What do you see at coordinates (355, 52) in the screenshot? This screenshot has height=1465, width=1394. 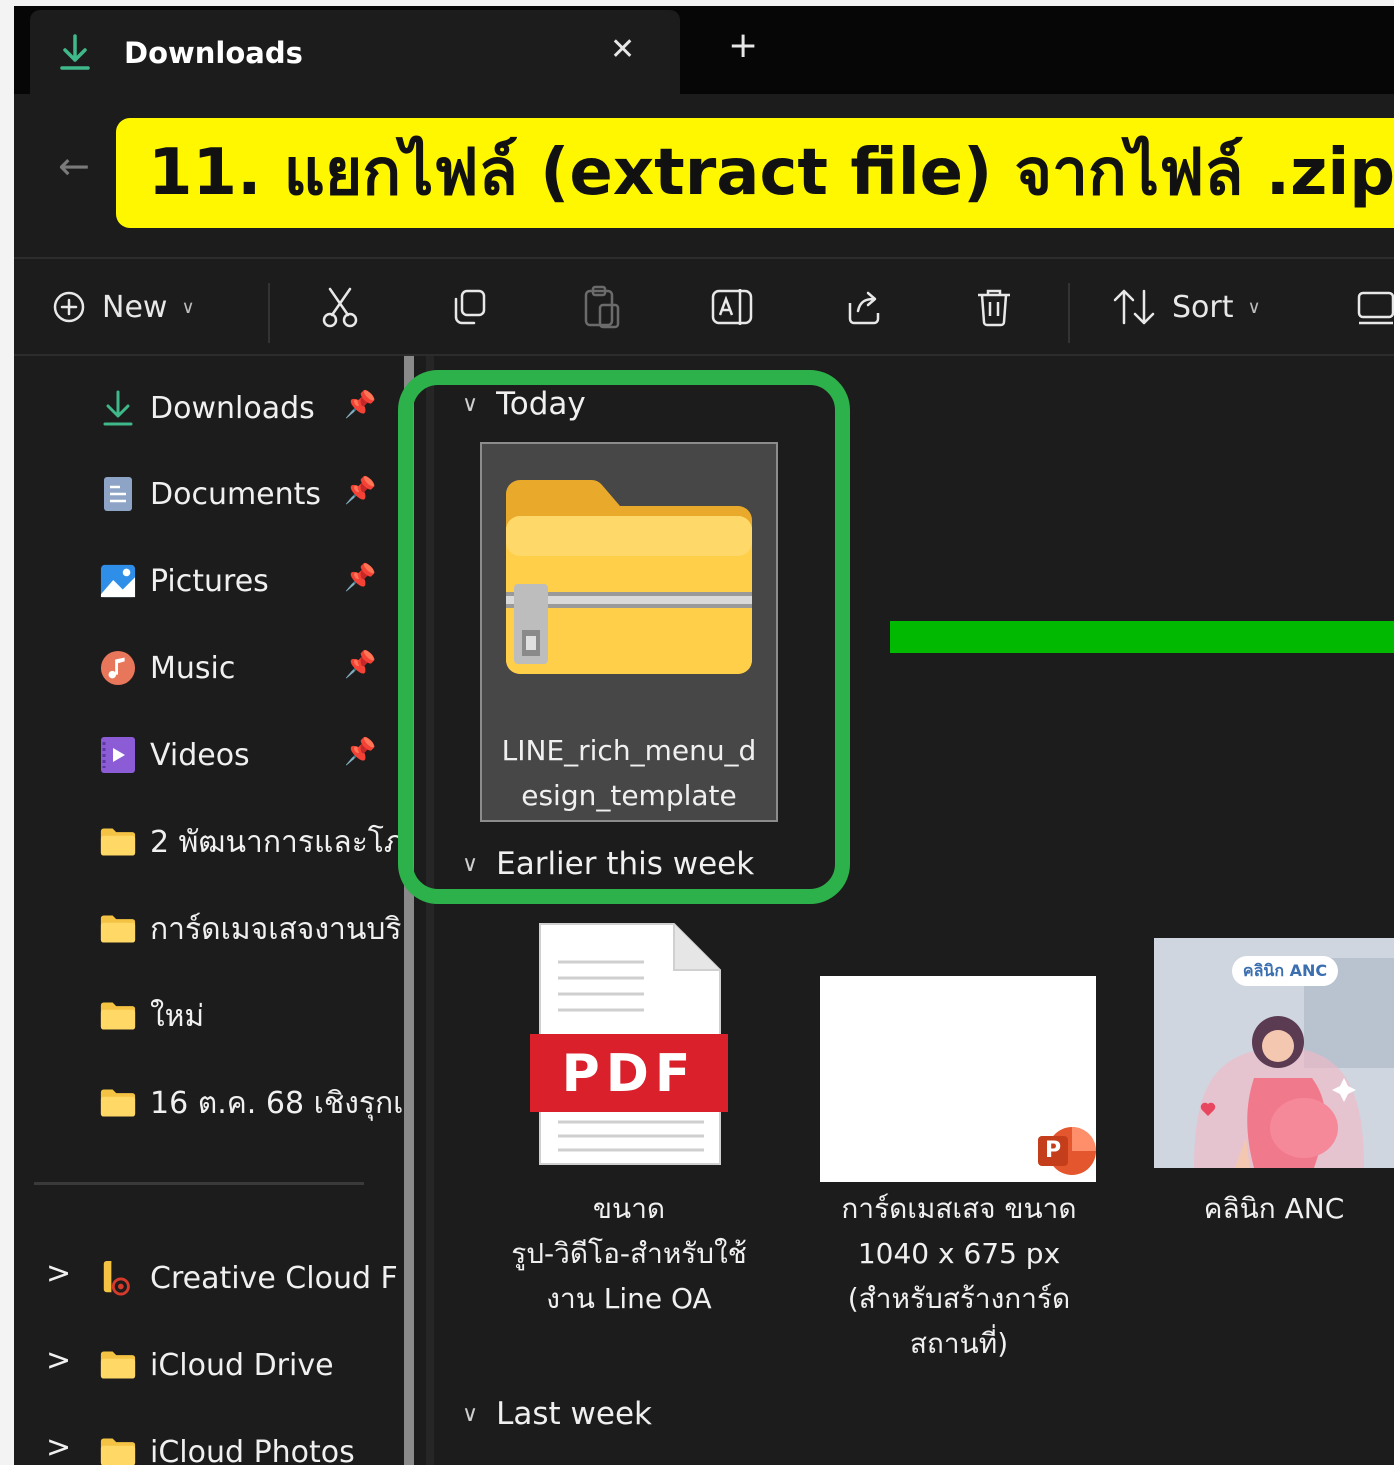 I see `tab-downloads: Downloads ✕` at bounding box center [355, 52].